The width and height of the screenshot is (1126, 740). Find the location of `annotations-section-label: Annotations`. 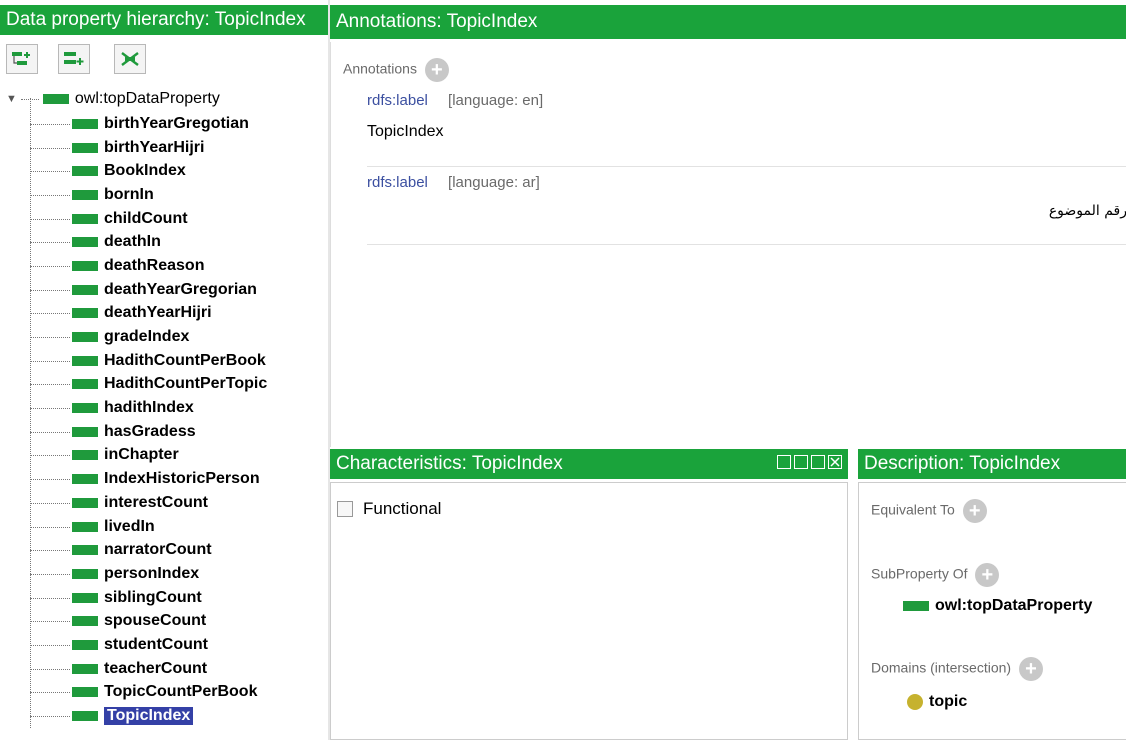

annotations-section-label: Annotations is located at coordinates (380, 68).